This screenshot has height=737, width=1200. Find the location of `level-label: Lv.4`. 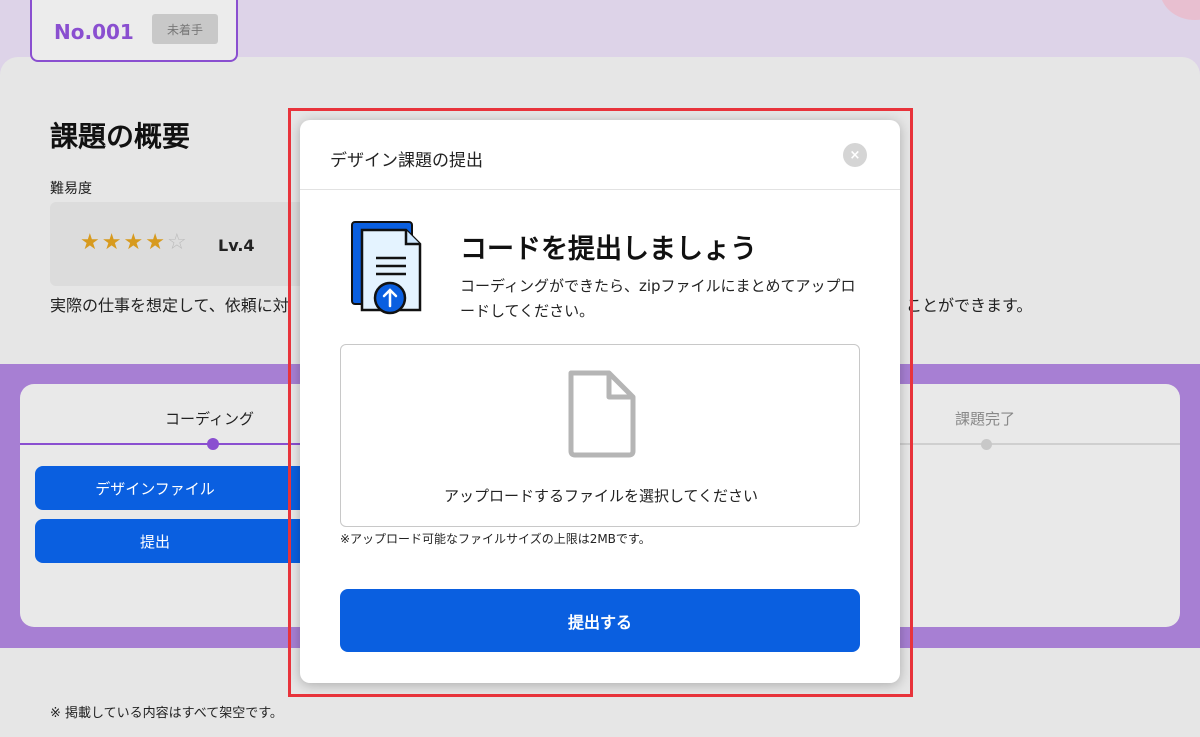

level-label: Lv.4 is located at coordinates (236, 245).